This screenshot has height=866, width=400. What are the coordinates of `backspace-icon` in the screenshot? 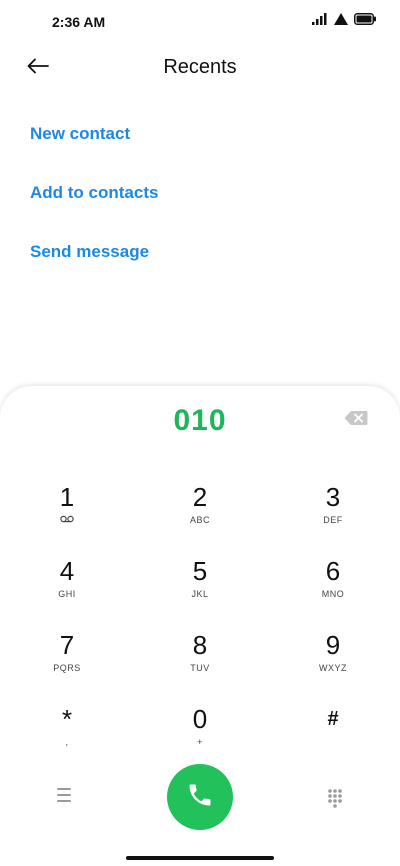 It's located at (356, 420).